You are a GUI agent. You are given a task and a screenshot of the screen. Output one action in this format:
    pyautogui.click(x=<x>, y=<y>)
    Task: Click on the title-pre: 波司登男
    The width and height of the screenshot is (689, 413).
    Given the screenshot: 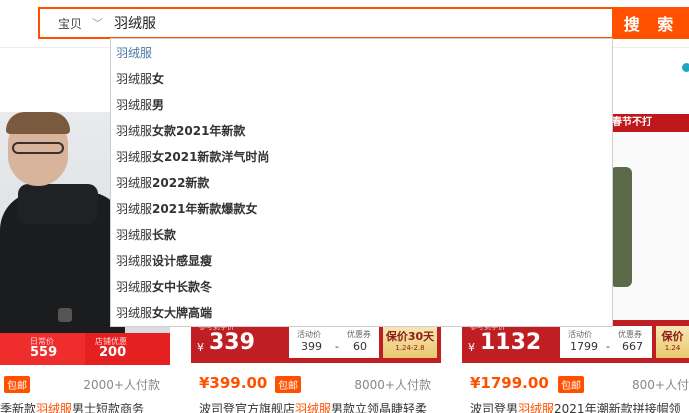 What is the action you would take?
    pyautogui.click(x=494, y=407)
    